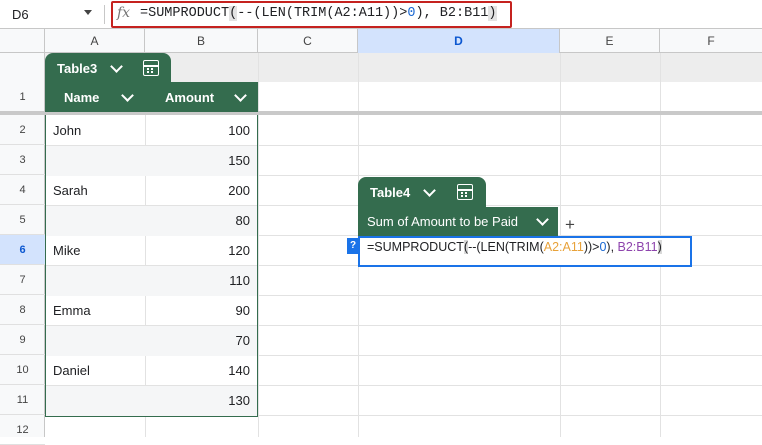  I want to click on row-header-11: 11, so click(22, 400).